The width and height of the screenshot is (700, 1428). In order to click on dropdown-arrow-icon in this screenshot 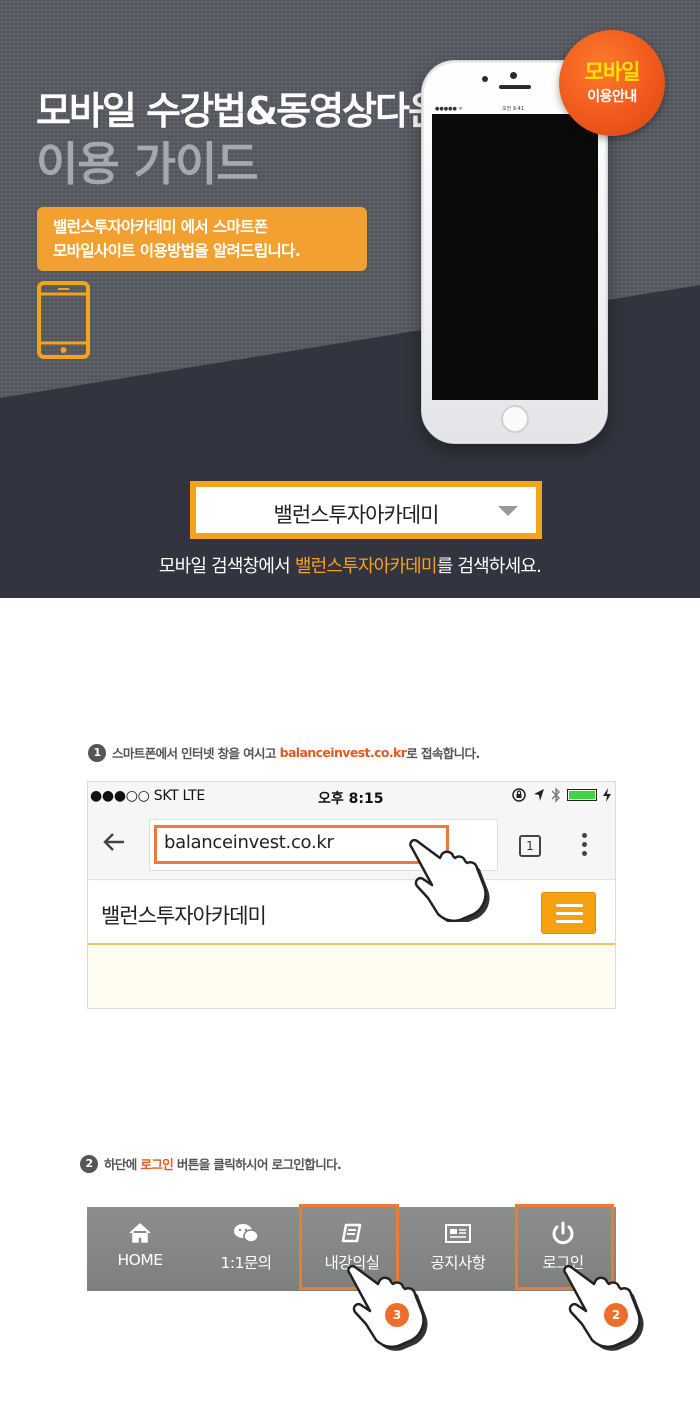, I will do `click(508, 511)`.